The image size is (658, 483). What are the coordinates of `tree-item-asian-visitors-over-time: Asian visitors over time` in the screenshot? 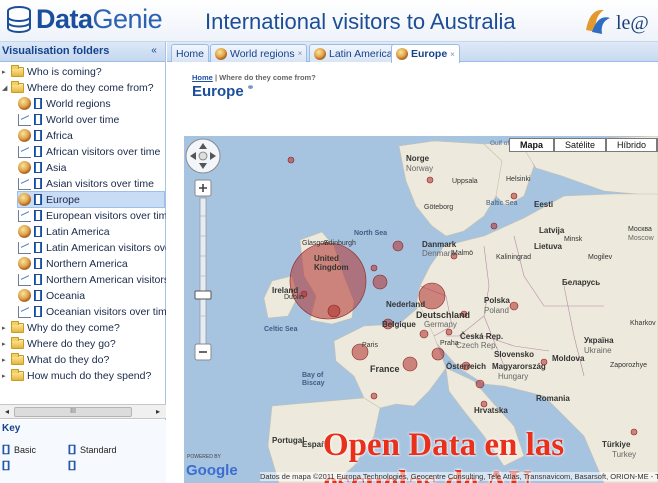 It's located at (86, 183).